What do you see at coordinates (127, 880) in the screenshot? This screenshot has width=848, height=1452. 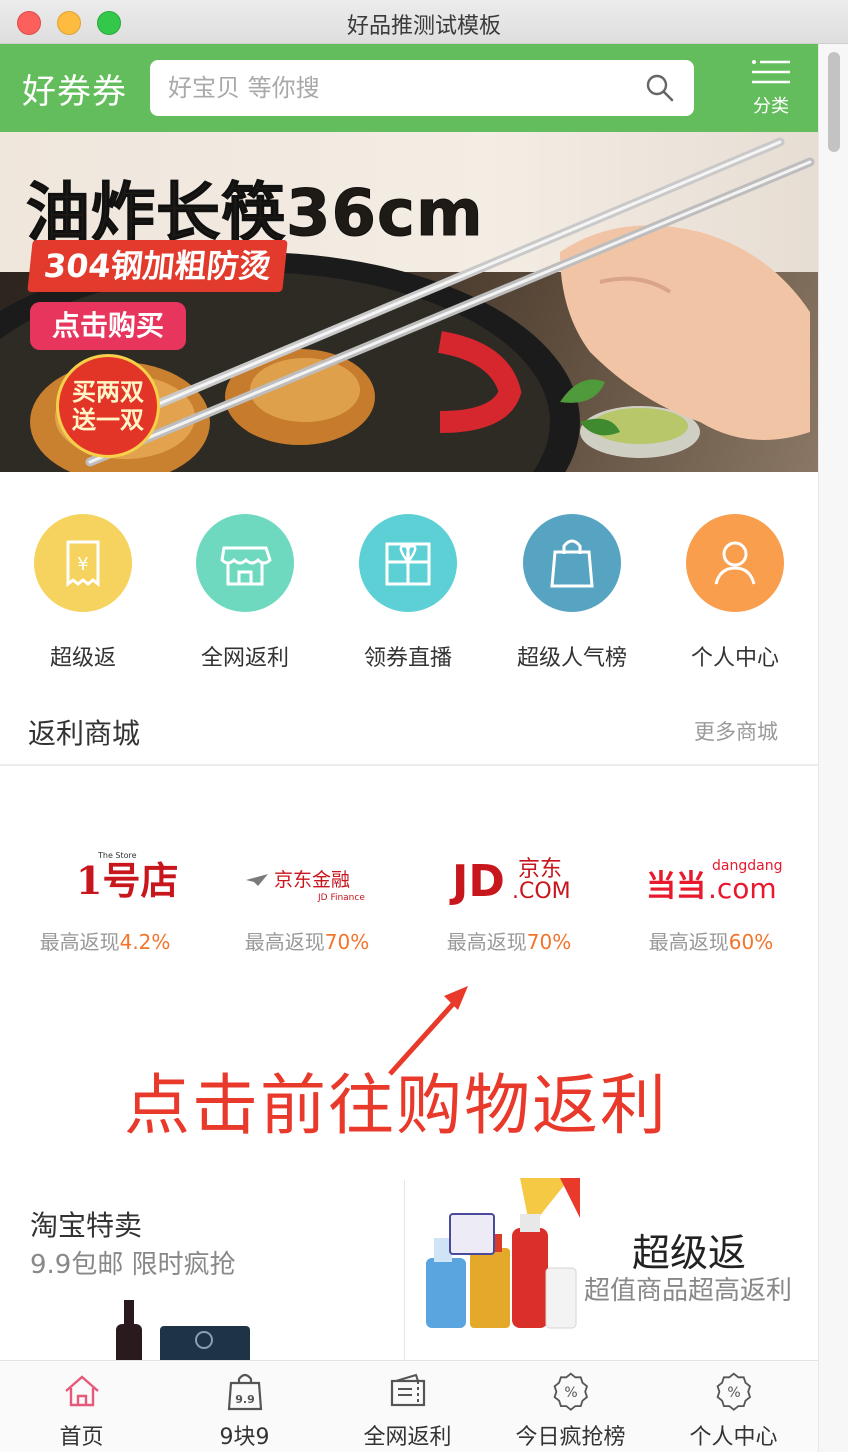 I see `svg-text: 1号店` at bounding box center [127, 880].